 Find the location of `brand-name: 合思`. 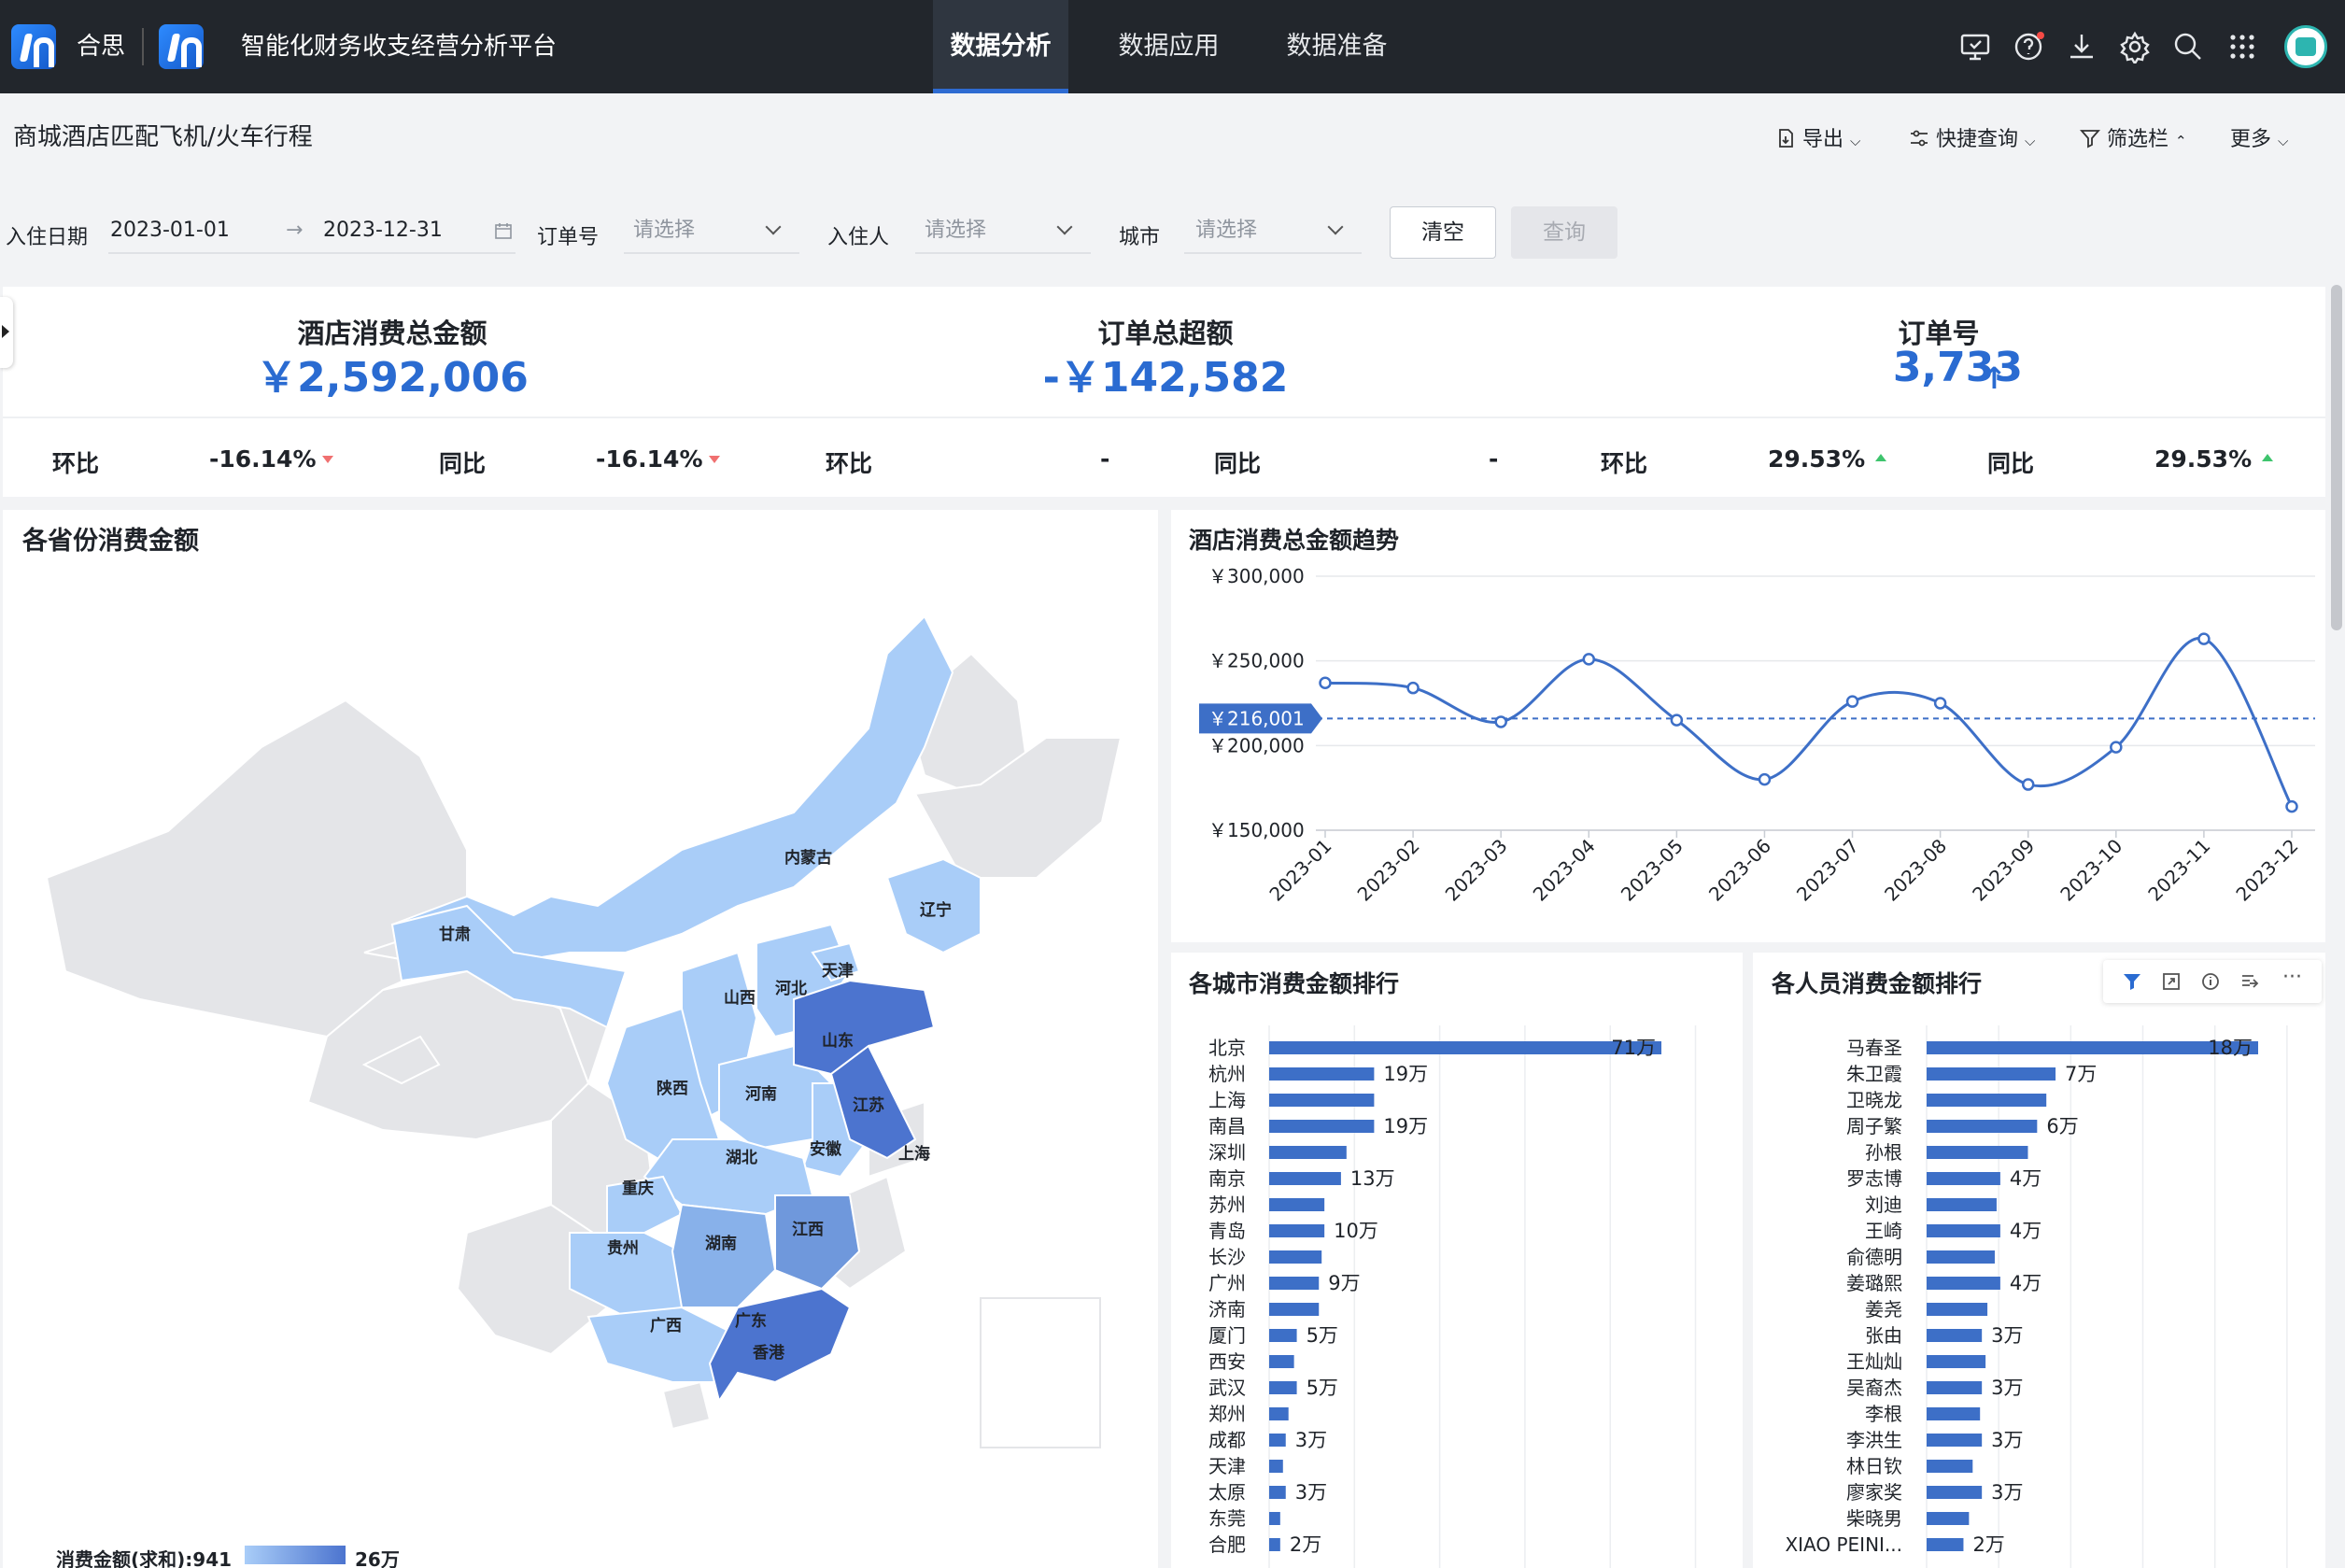

brand-name: 合思 is located at coordinates (102, 47).